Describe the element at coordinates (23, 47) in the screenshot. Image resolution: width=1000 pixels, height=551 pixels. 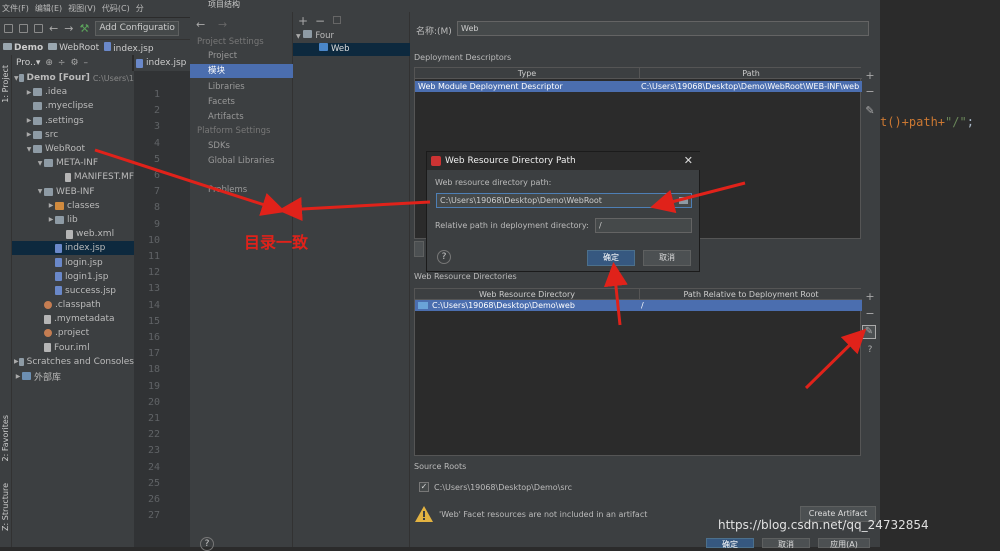
I see `breadcrumb-demo: Demo` at that location.